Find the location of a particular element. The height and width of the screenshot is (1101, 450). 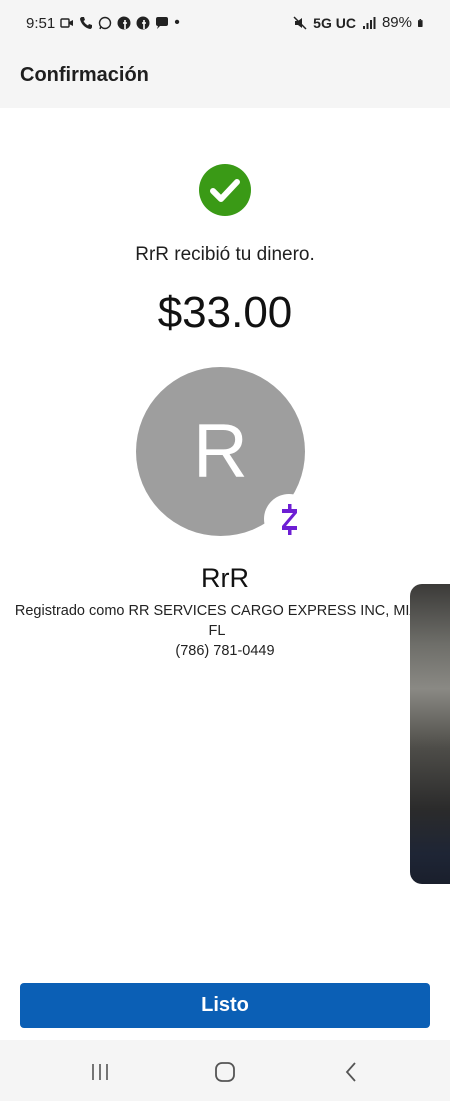

phone-icon is located at coordinates (86, 23).